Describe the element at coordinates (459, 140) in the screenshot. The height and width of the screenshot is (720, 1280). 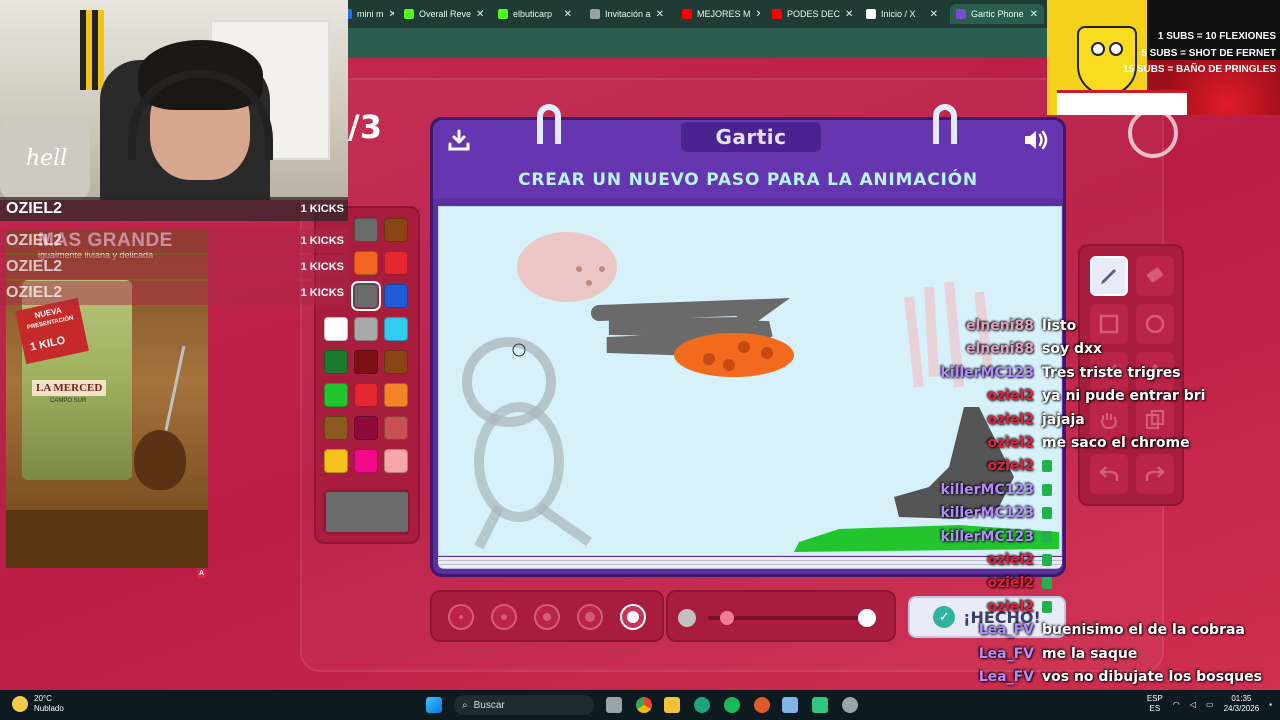
I see `download-icon` at that location.